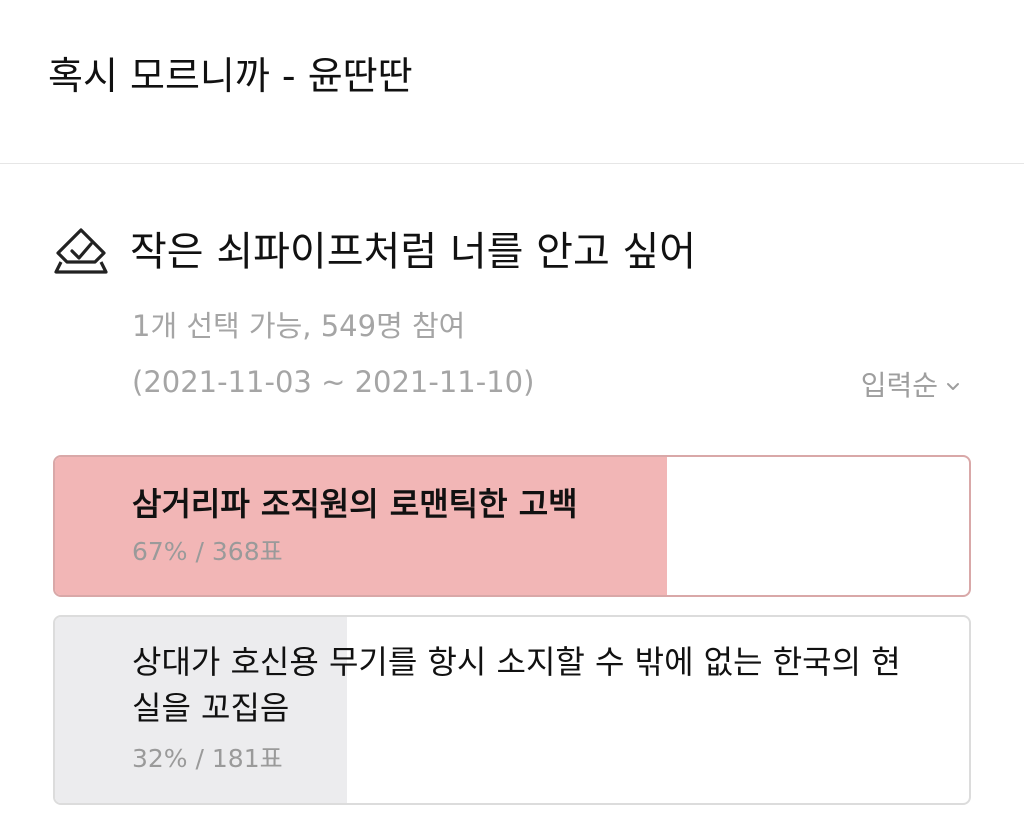 The image size is (1024, 834). Describe the element at coordinates (413, 252) in the screenshot. I see `poll-question: 작은 쇠파이프처럼 너를 안고 싶어` at that location.